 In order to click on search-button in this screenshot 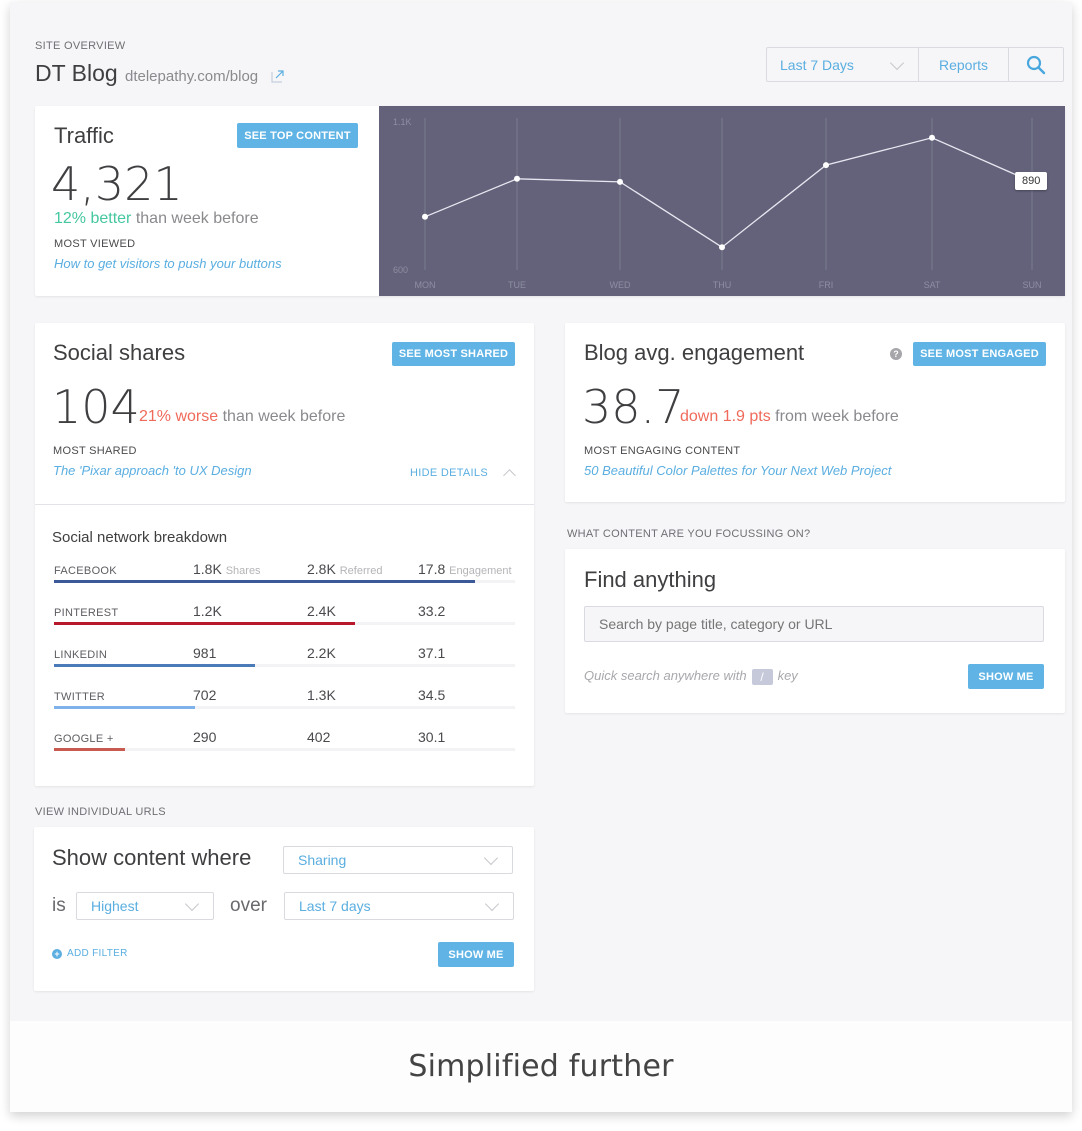, I will do `click(1036, 64)`.